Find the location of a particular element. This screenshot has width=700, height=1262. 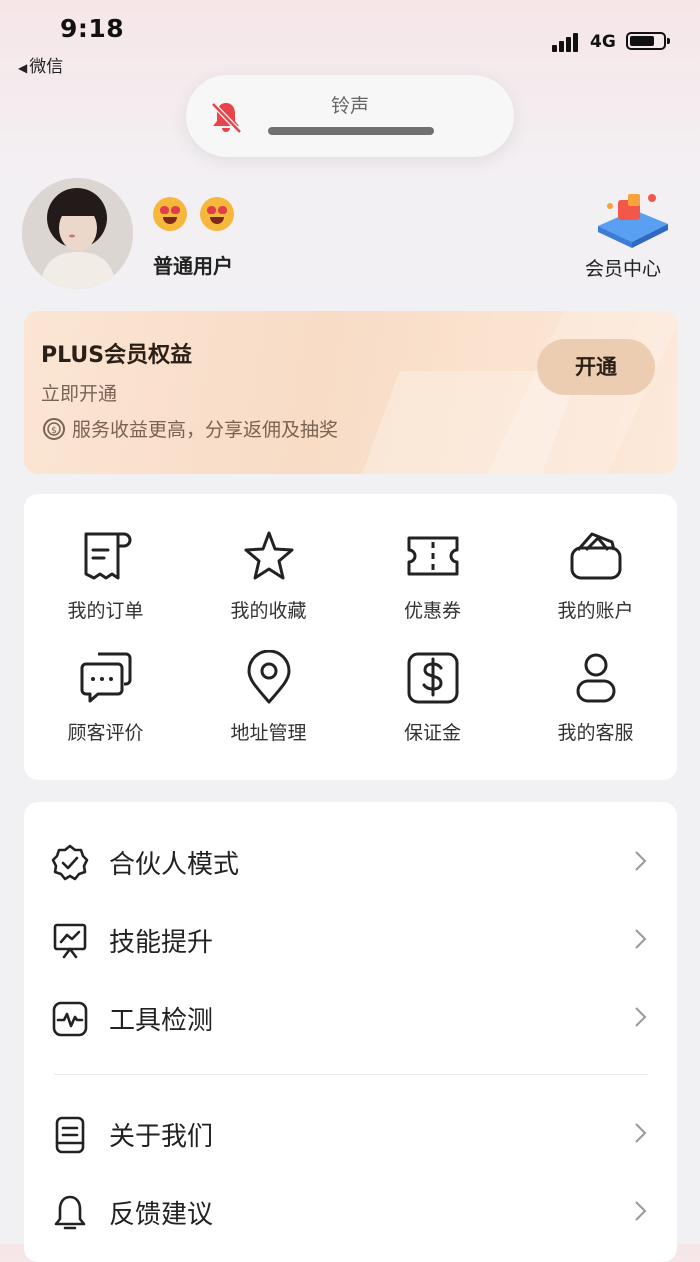

grid-item-orders: 我的订单 is located at coordinates (105, 575).